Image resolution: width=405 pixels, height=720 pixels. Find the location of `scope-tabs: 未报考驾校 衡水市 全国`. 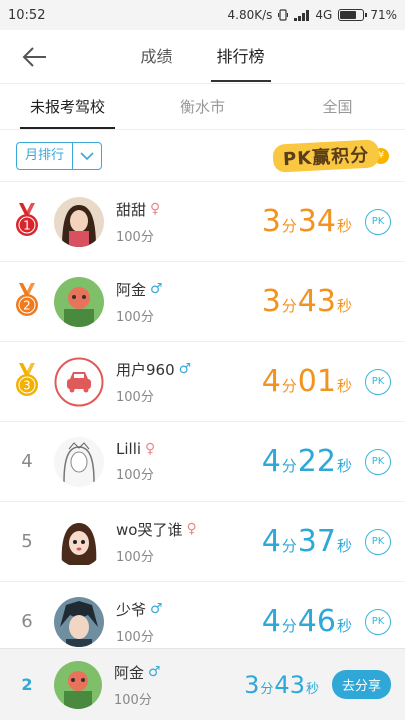

scope-tabs: 未报考驾校 衡水市 全国 is located at coordinates (202, 107).